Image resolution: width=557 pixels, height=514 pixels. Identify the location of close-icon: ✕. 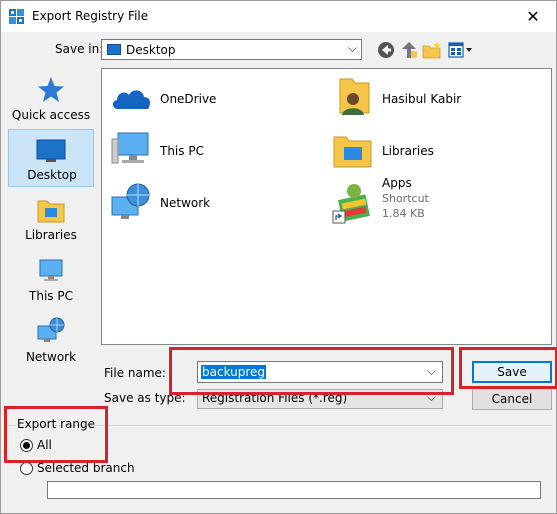
(533, 16).